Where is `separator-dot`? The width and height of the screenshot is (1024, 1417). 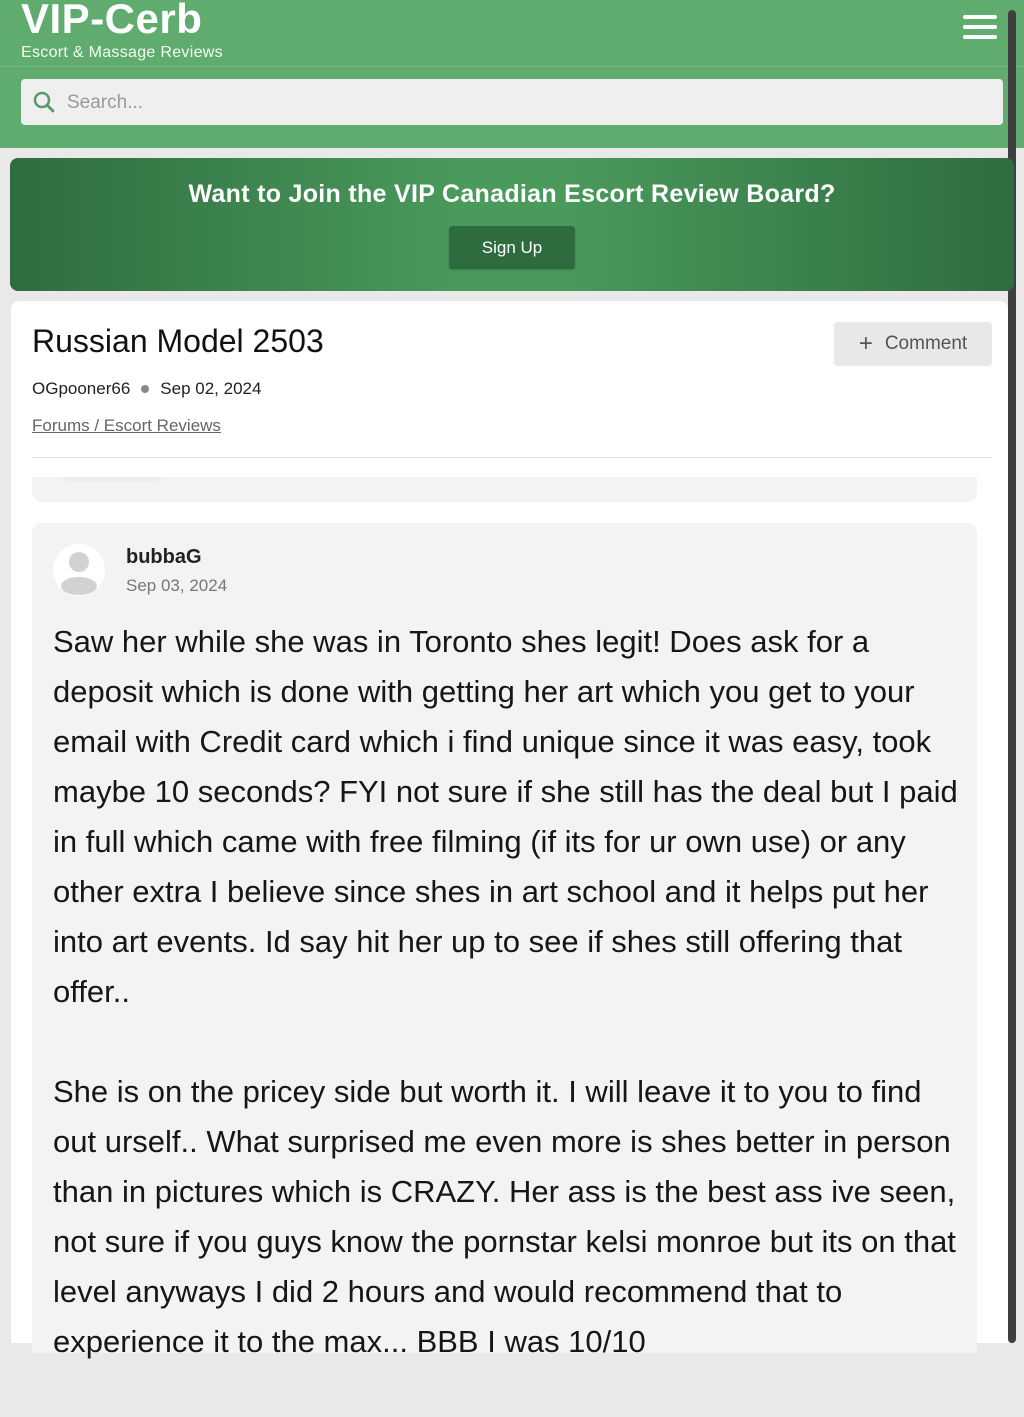 separator-dot is located at coordinates (145, 388).